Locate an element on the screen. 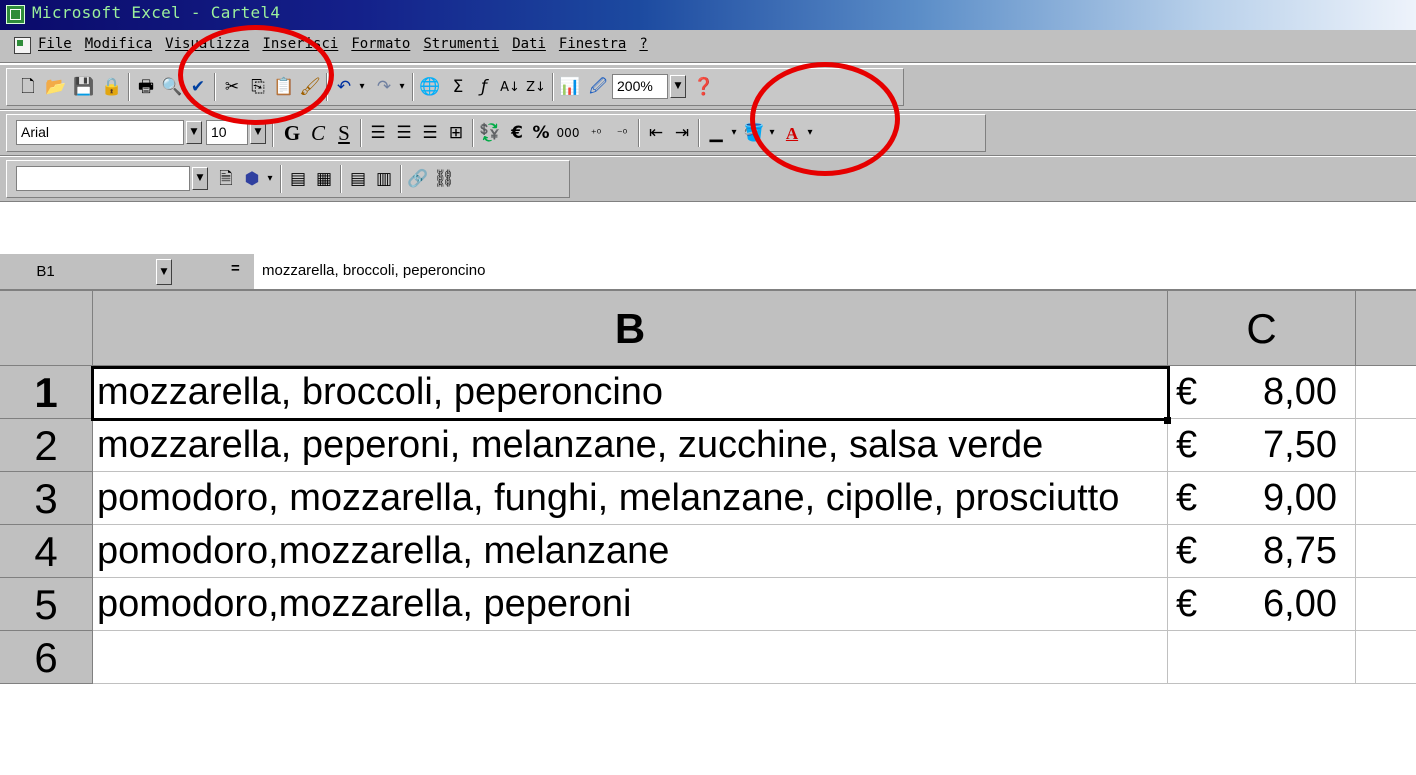  shapes-icon: ⬢ is located at coordinates (252, 179).